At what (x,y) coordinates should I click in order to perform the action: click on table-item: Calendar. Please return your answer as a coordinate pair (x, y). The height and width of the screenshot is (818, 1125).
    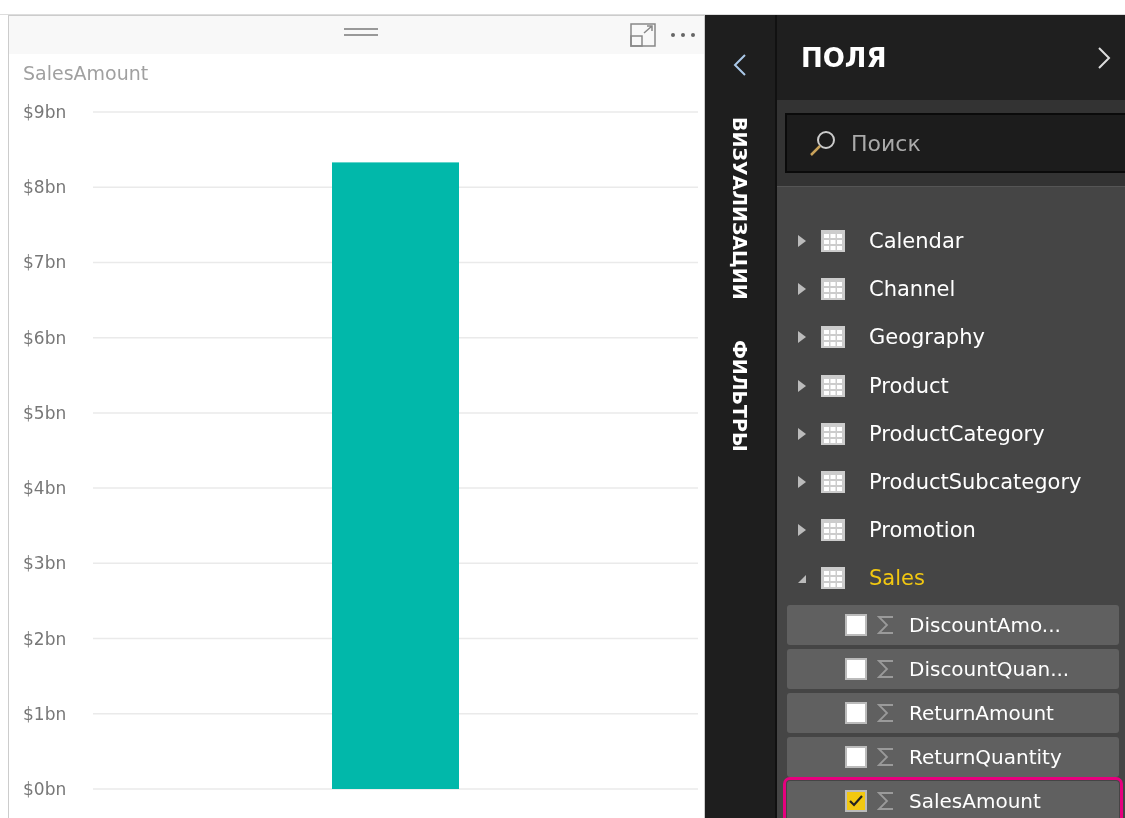
    Looking at the image, I should click on (951, 241).